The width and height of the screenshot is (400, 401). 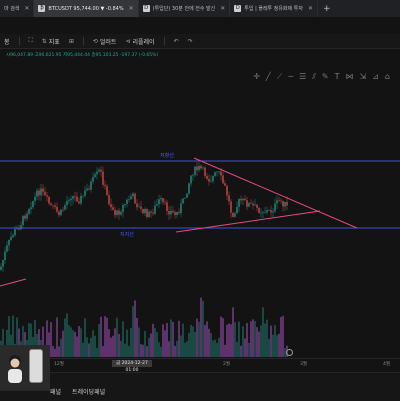 I want to click on indicators-button: ⇅ 지표, so click(x=51, y=41).